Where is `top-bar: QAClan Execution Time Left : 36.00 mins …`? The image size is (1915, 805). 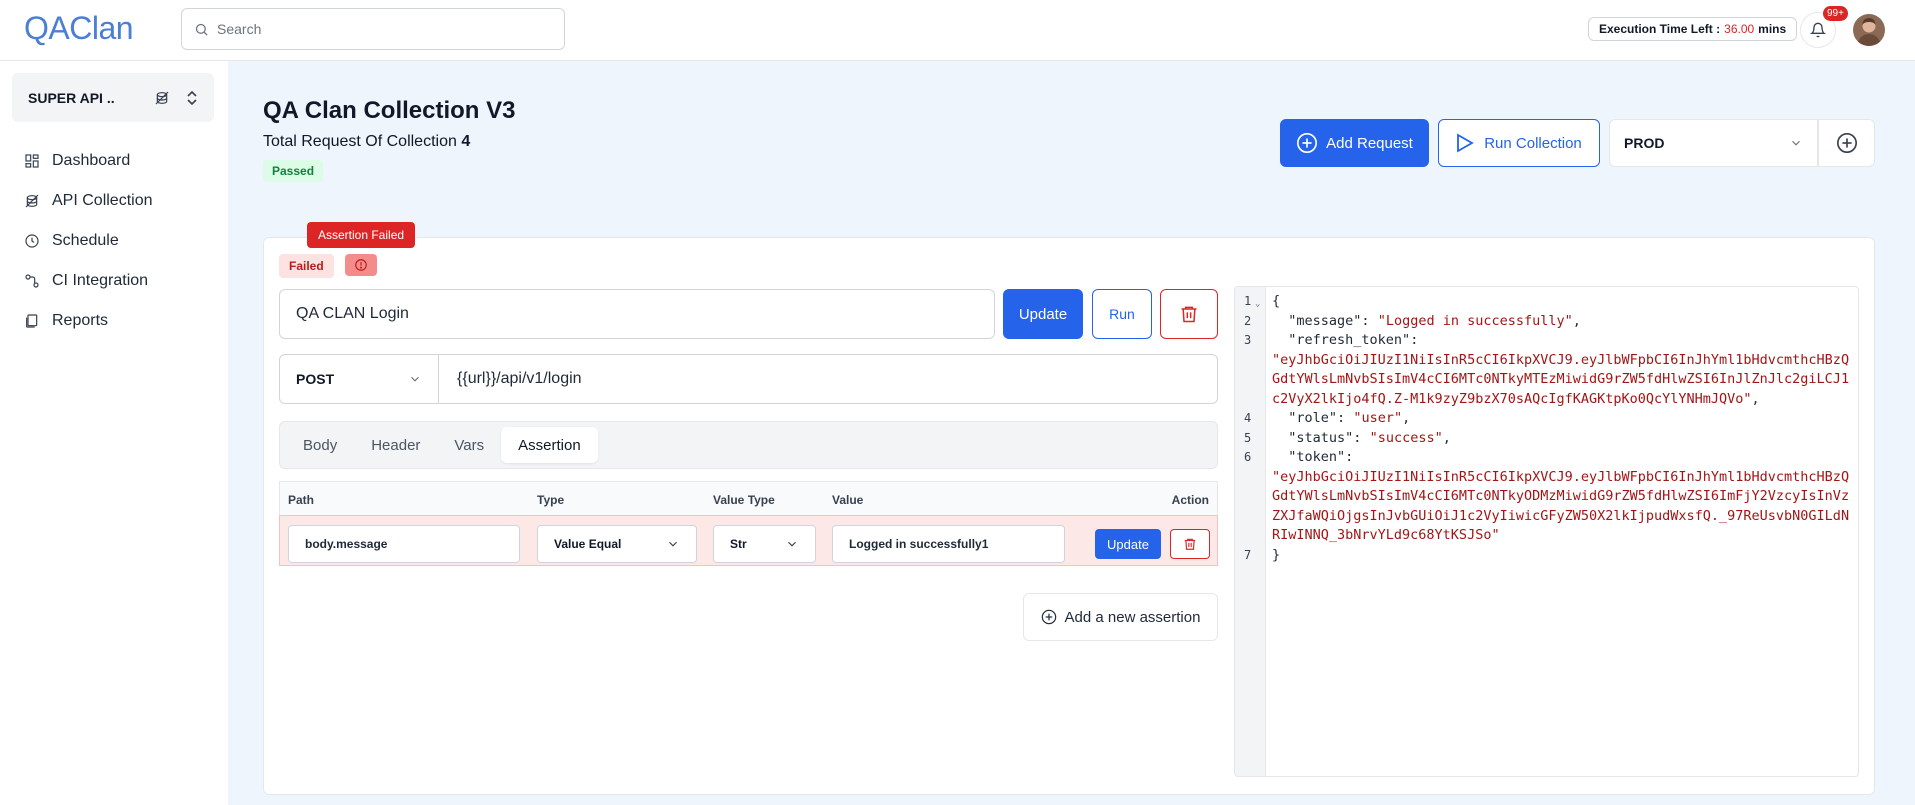
top-bar: QAClan Execution Time Left : 36.00 mins … is located at coordinates (957, 30).